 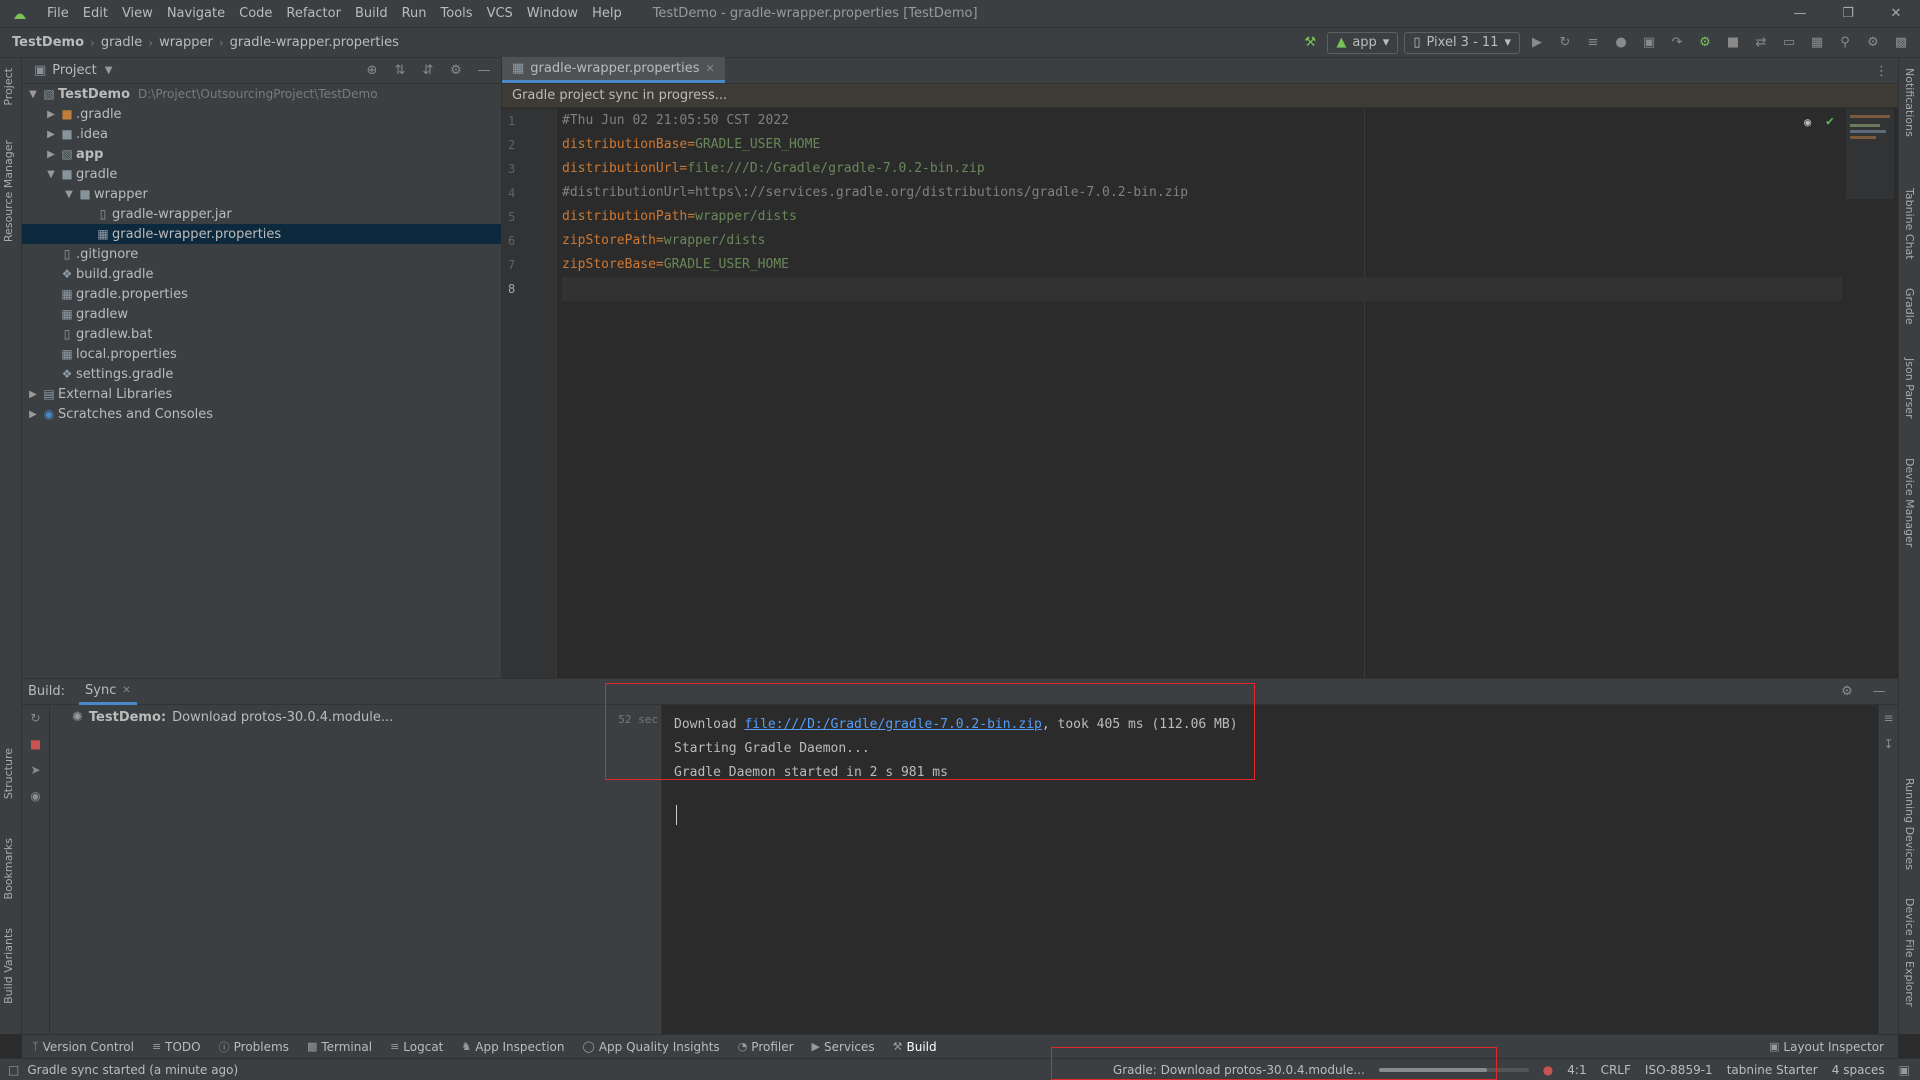 I want to click on tree-item-wrapper-properties: ▦ gradle-wrapper.properties, so click(x=261, y=234).